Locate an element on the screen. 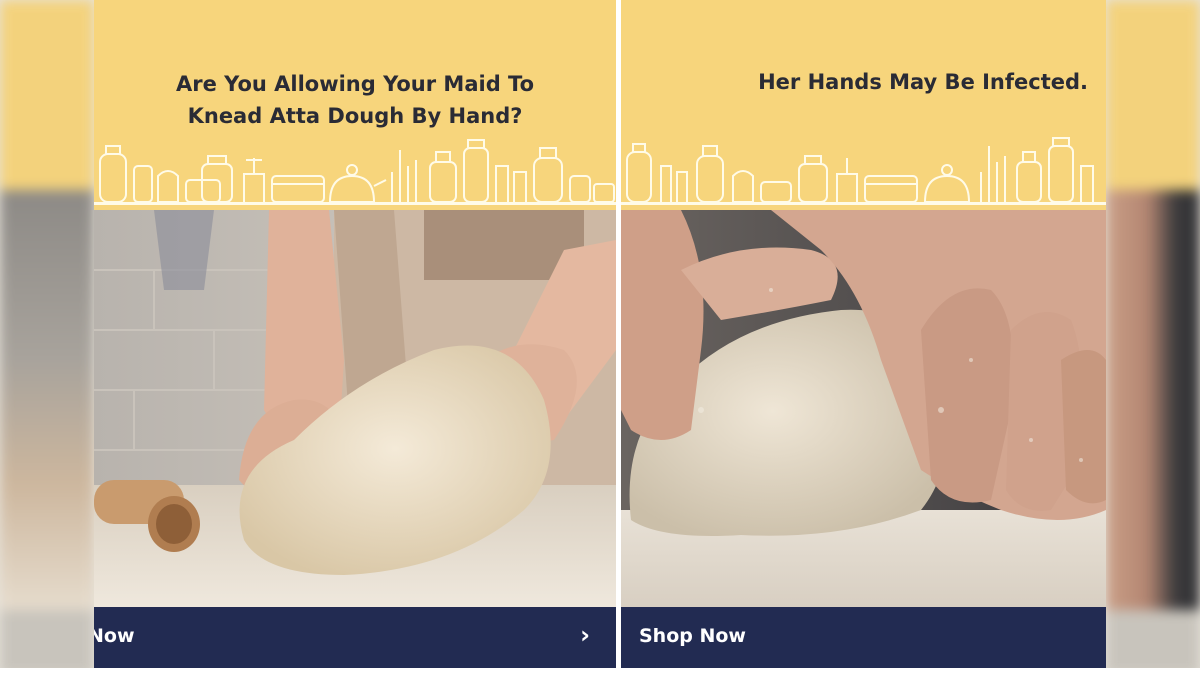 The image size is (1200, 675). blurred-backdrop-right is located at coordinates (1153, 337).